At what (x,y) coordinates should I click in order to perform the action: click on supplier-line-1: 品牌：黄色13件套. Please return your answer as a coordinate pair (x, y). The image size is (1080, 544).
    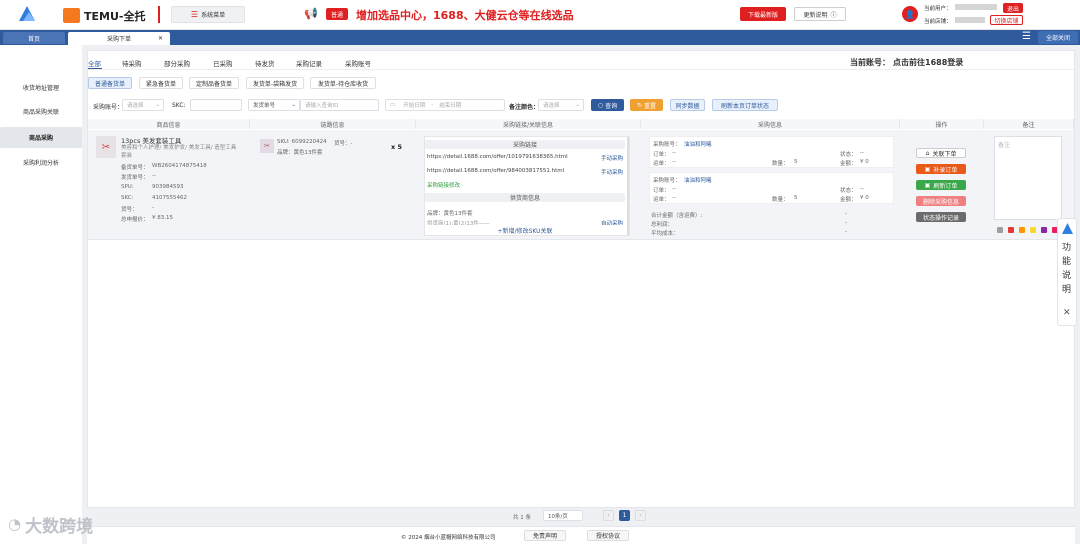
    Looking at the image, I should click on (450, 214).